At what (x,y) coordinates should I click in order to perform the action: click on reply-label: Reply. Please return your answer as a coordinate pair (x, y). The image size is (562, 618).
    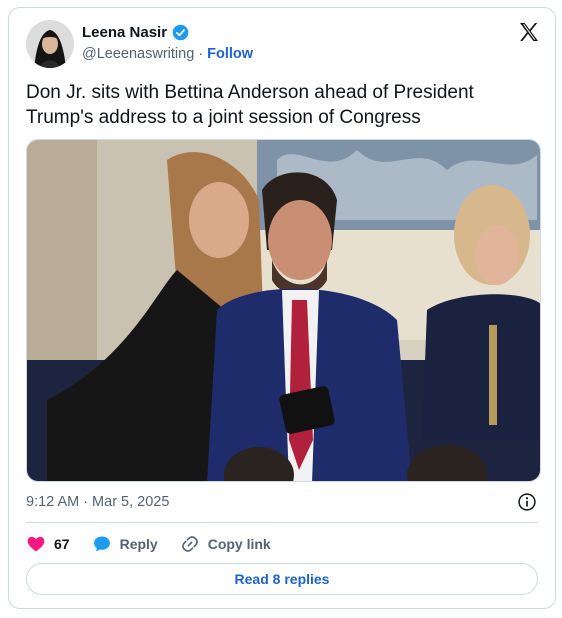
    Looking at the image, I should click on (138, 544).